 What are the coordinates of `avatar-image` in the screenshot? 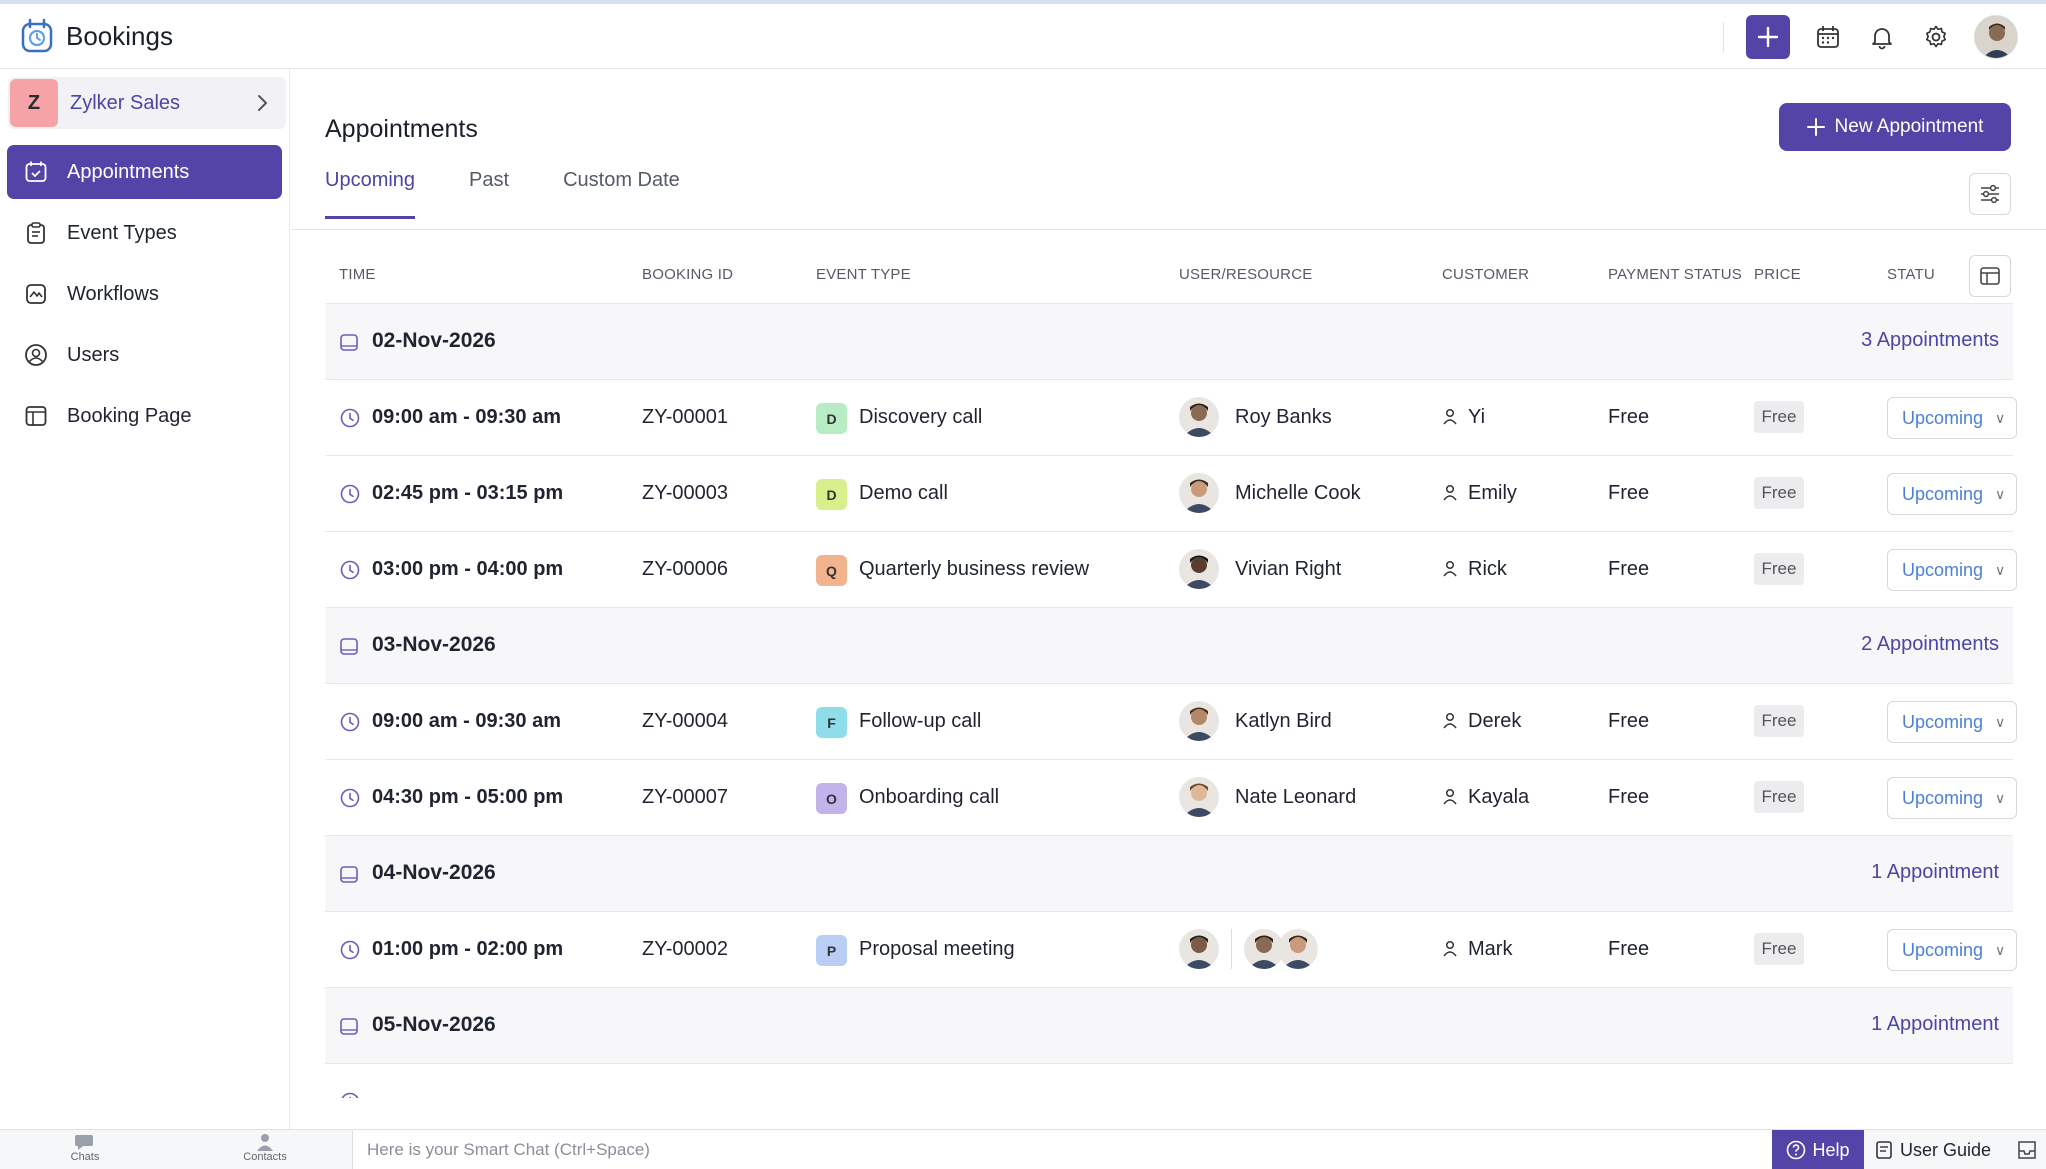 It's located at (1996, 37).